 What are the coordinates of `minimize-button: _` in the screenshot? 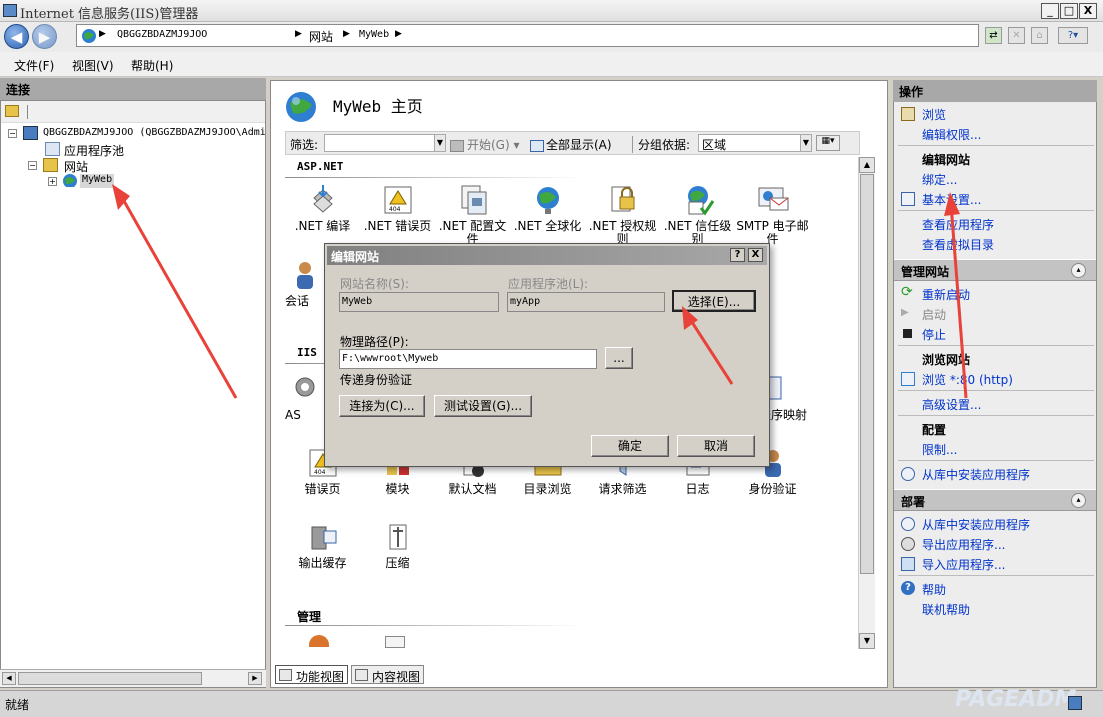 It's located at (1050, 11).